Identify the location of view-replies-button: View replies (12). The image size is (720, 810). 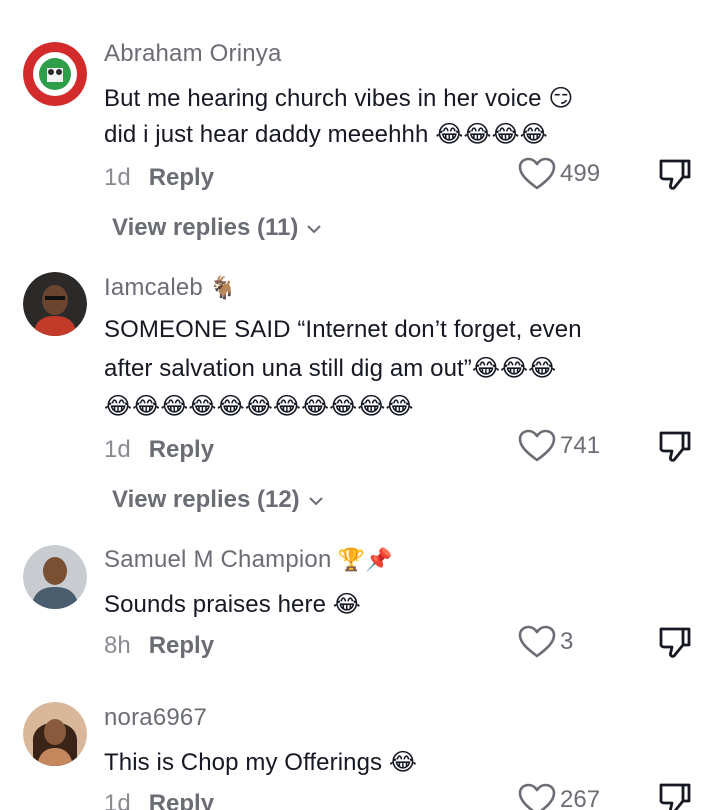
(218, 500).